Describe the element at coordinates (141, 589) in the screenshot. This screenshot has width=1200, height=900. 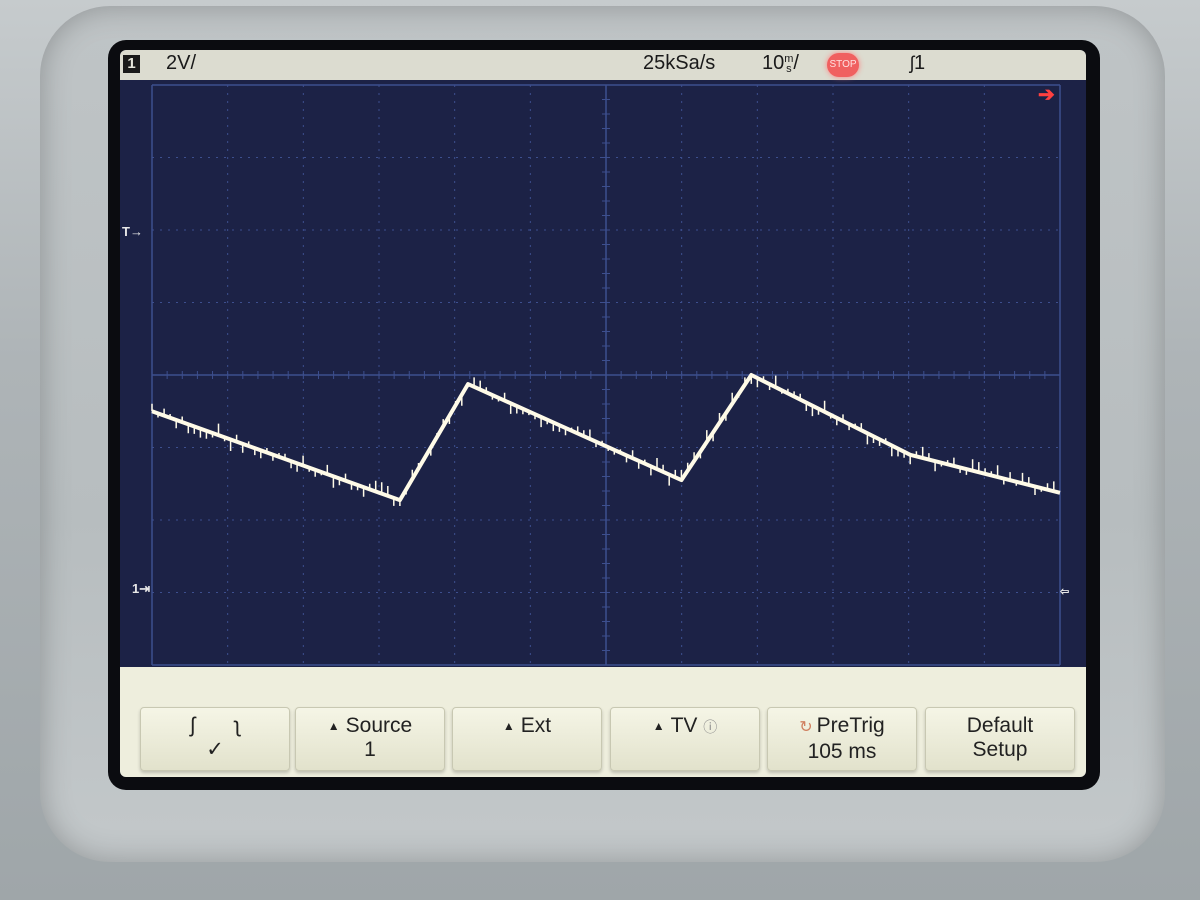
I see `ground-marker-ch1: 1⇥` at that location.